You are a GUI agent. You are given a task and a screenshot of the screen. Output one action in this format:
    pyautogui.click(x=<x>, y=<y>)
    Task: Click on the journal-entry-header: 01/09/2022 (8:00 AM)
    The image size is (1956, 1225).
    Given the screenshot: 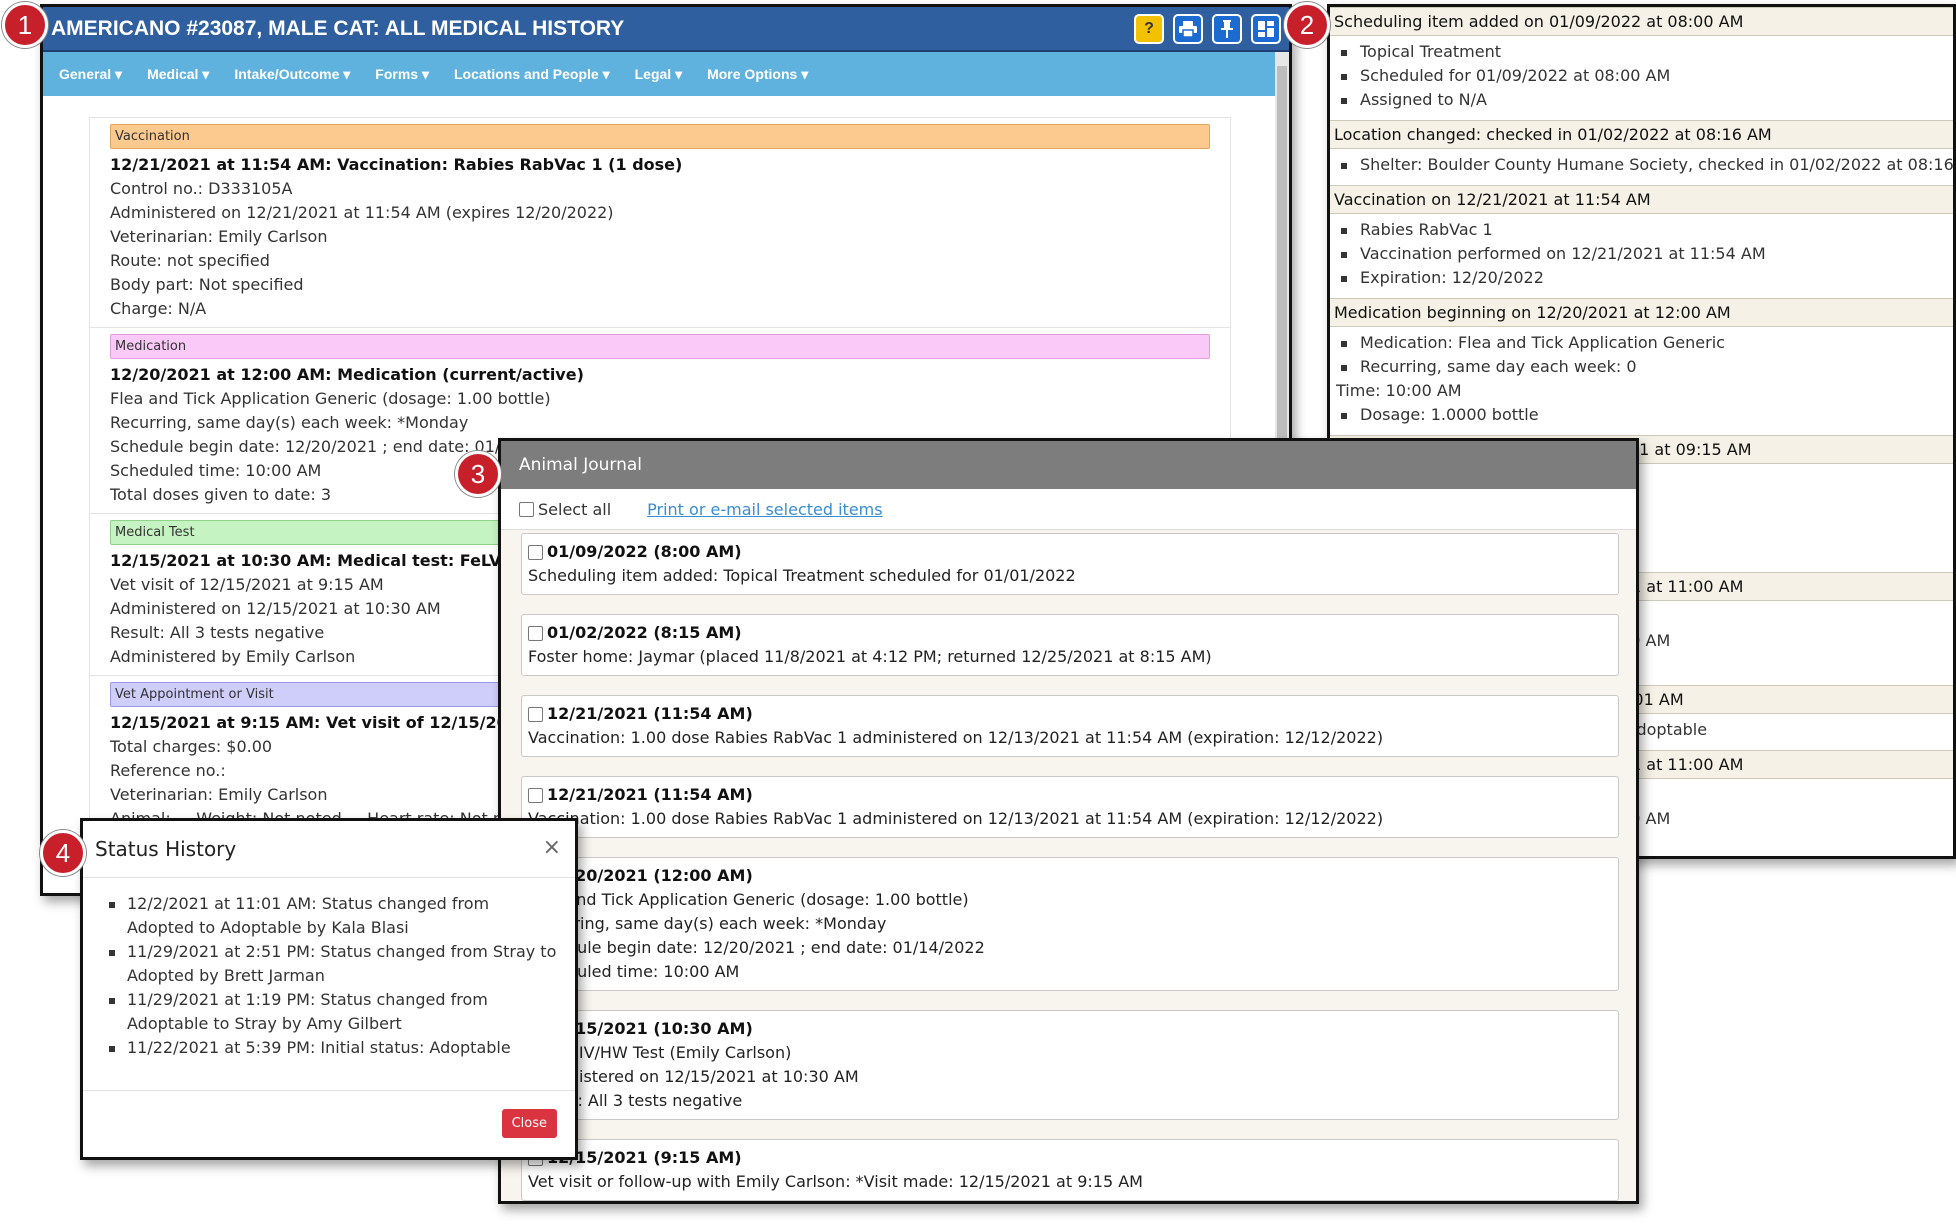 What is the action you would take?
    pyautogui.click(x=1070, y=552)
    